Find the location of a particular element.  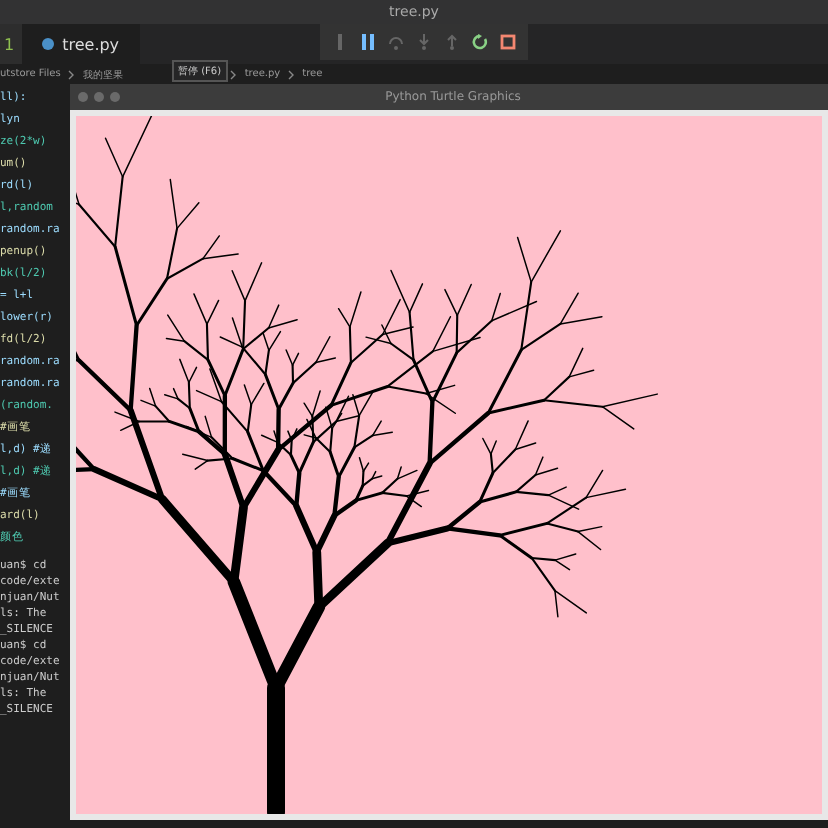

pause-icon is located at coordinates (368, 42).